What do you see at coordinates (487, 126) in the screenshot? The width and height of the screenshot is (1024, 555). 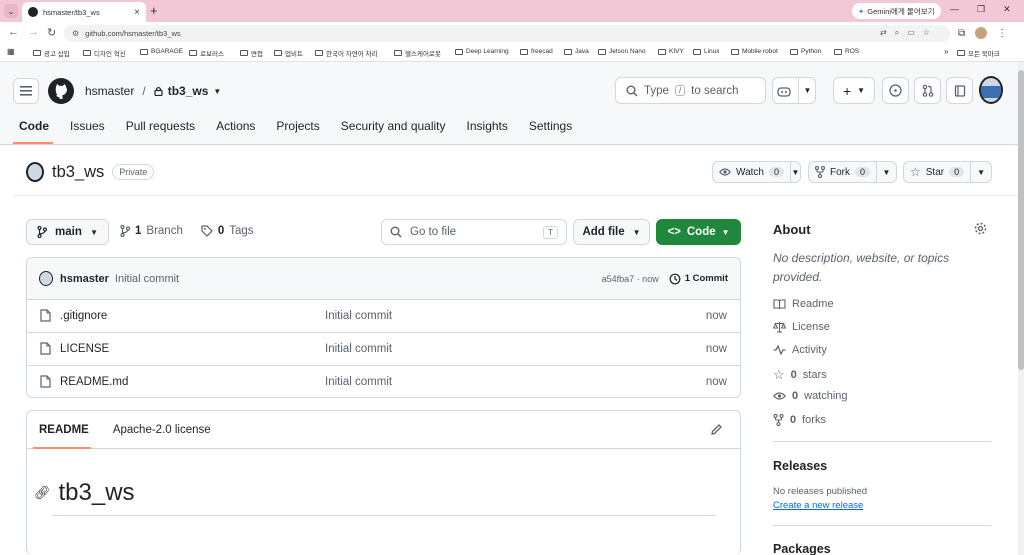 I see `tab-insights: Insights` at bounding box center [487, 126].